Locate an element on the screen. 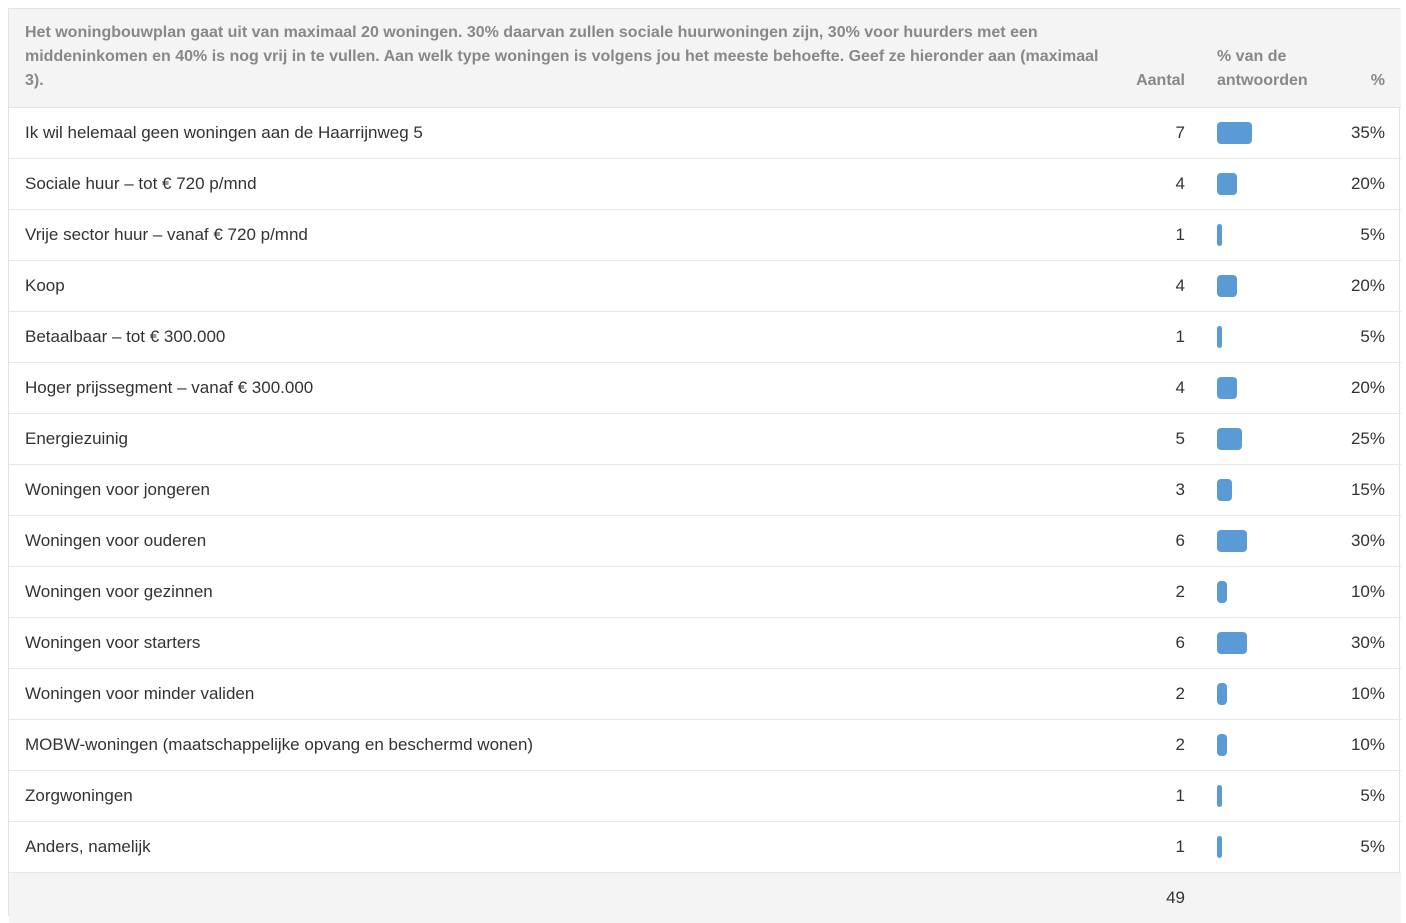 Image resolution: width=1406 pixels, height=923 pixels. table-row: Vrije sector huur – vanaf € 720 p/mnd 1 5% is located at coordinates (705, 235).